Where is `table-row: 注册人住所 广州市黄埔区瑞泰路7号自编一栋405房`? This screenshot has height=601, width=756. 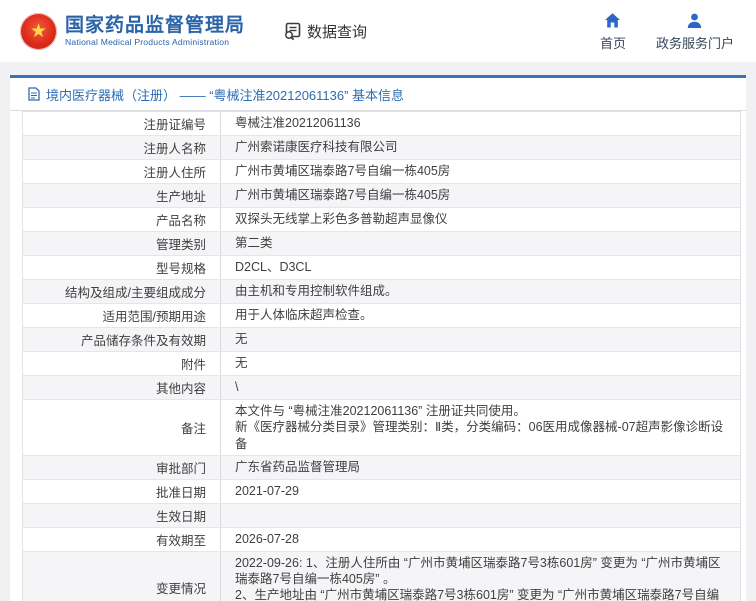 table-row: 注册人住所 广州市黄埔区瑞泰路7号自编一栋405房 is located at coordinates (381, 172).